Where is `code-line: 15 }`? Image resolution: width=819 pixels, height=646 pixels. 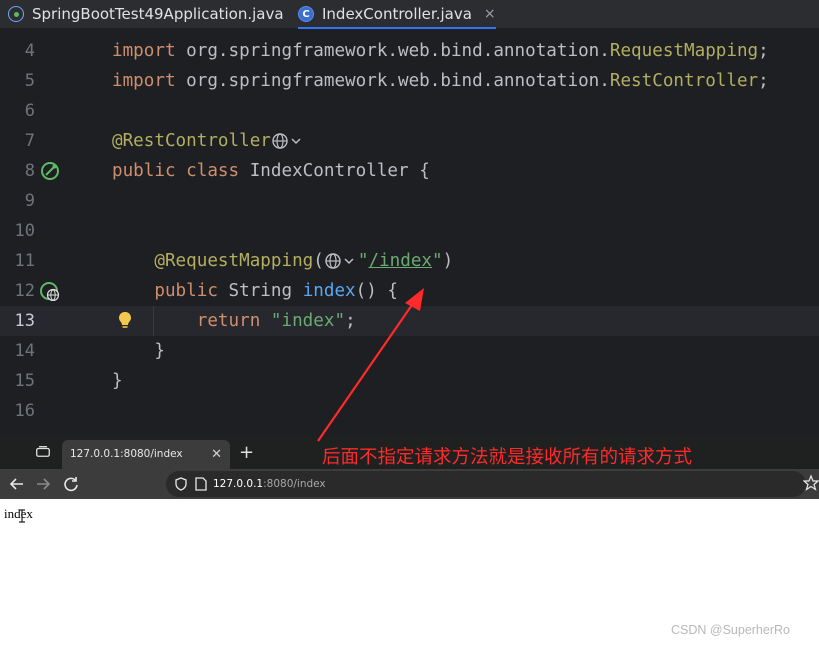 code-line: 15 } is located at coordinates (409, 381).